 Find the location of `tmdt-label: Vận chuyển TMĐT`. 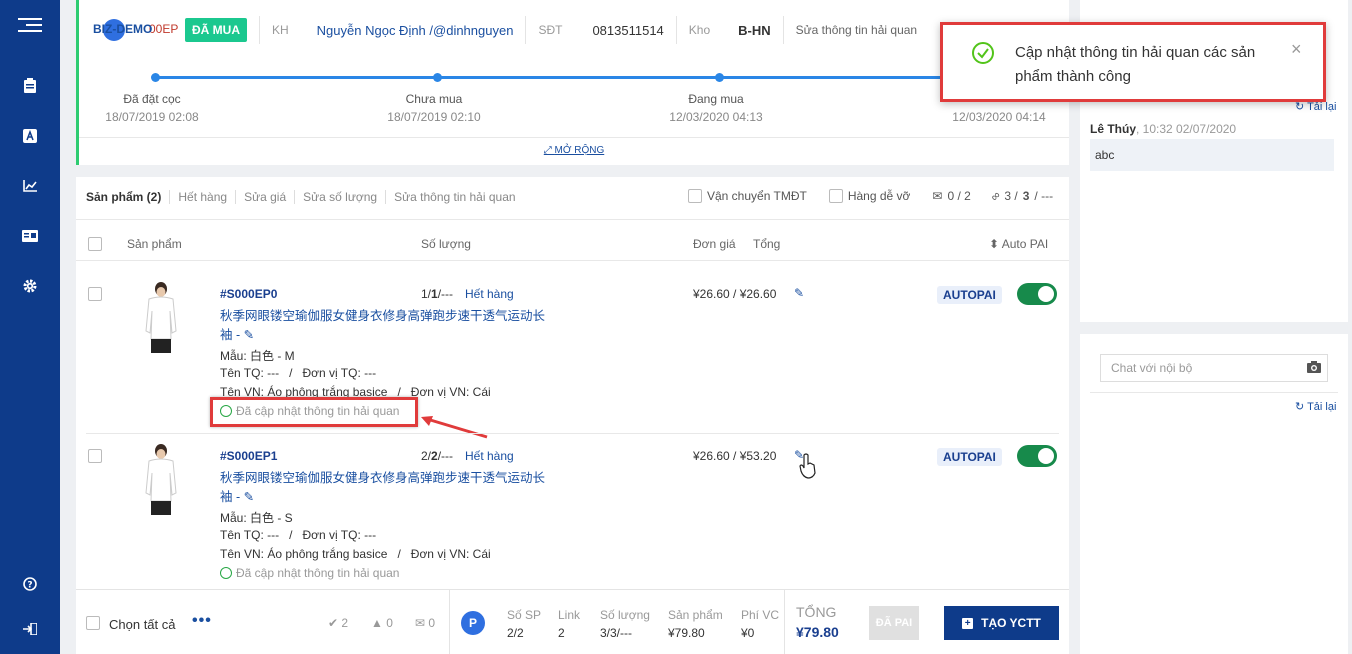

tmdt-label: Vận chuyển TMĐT is located at coordinates (757, 196).